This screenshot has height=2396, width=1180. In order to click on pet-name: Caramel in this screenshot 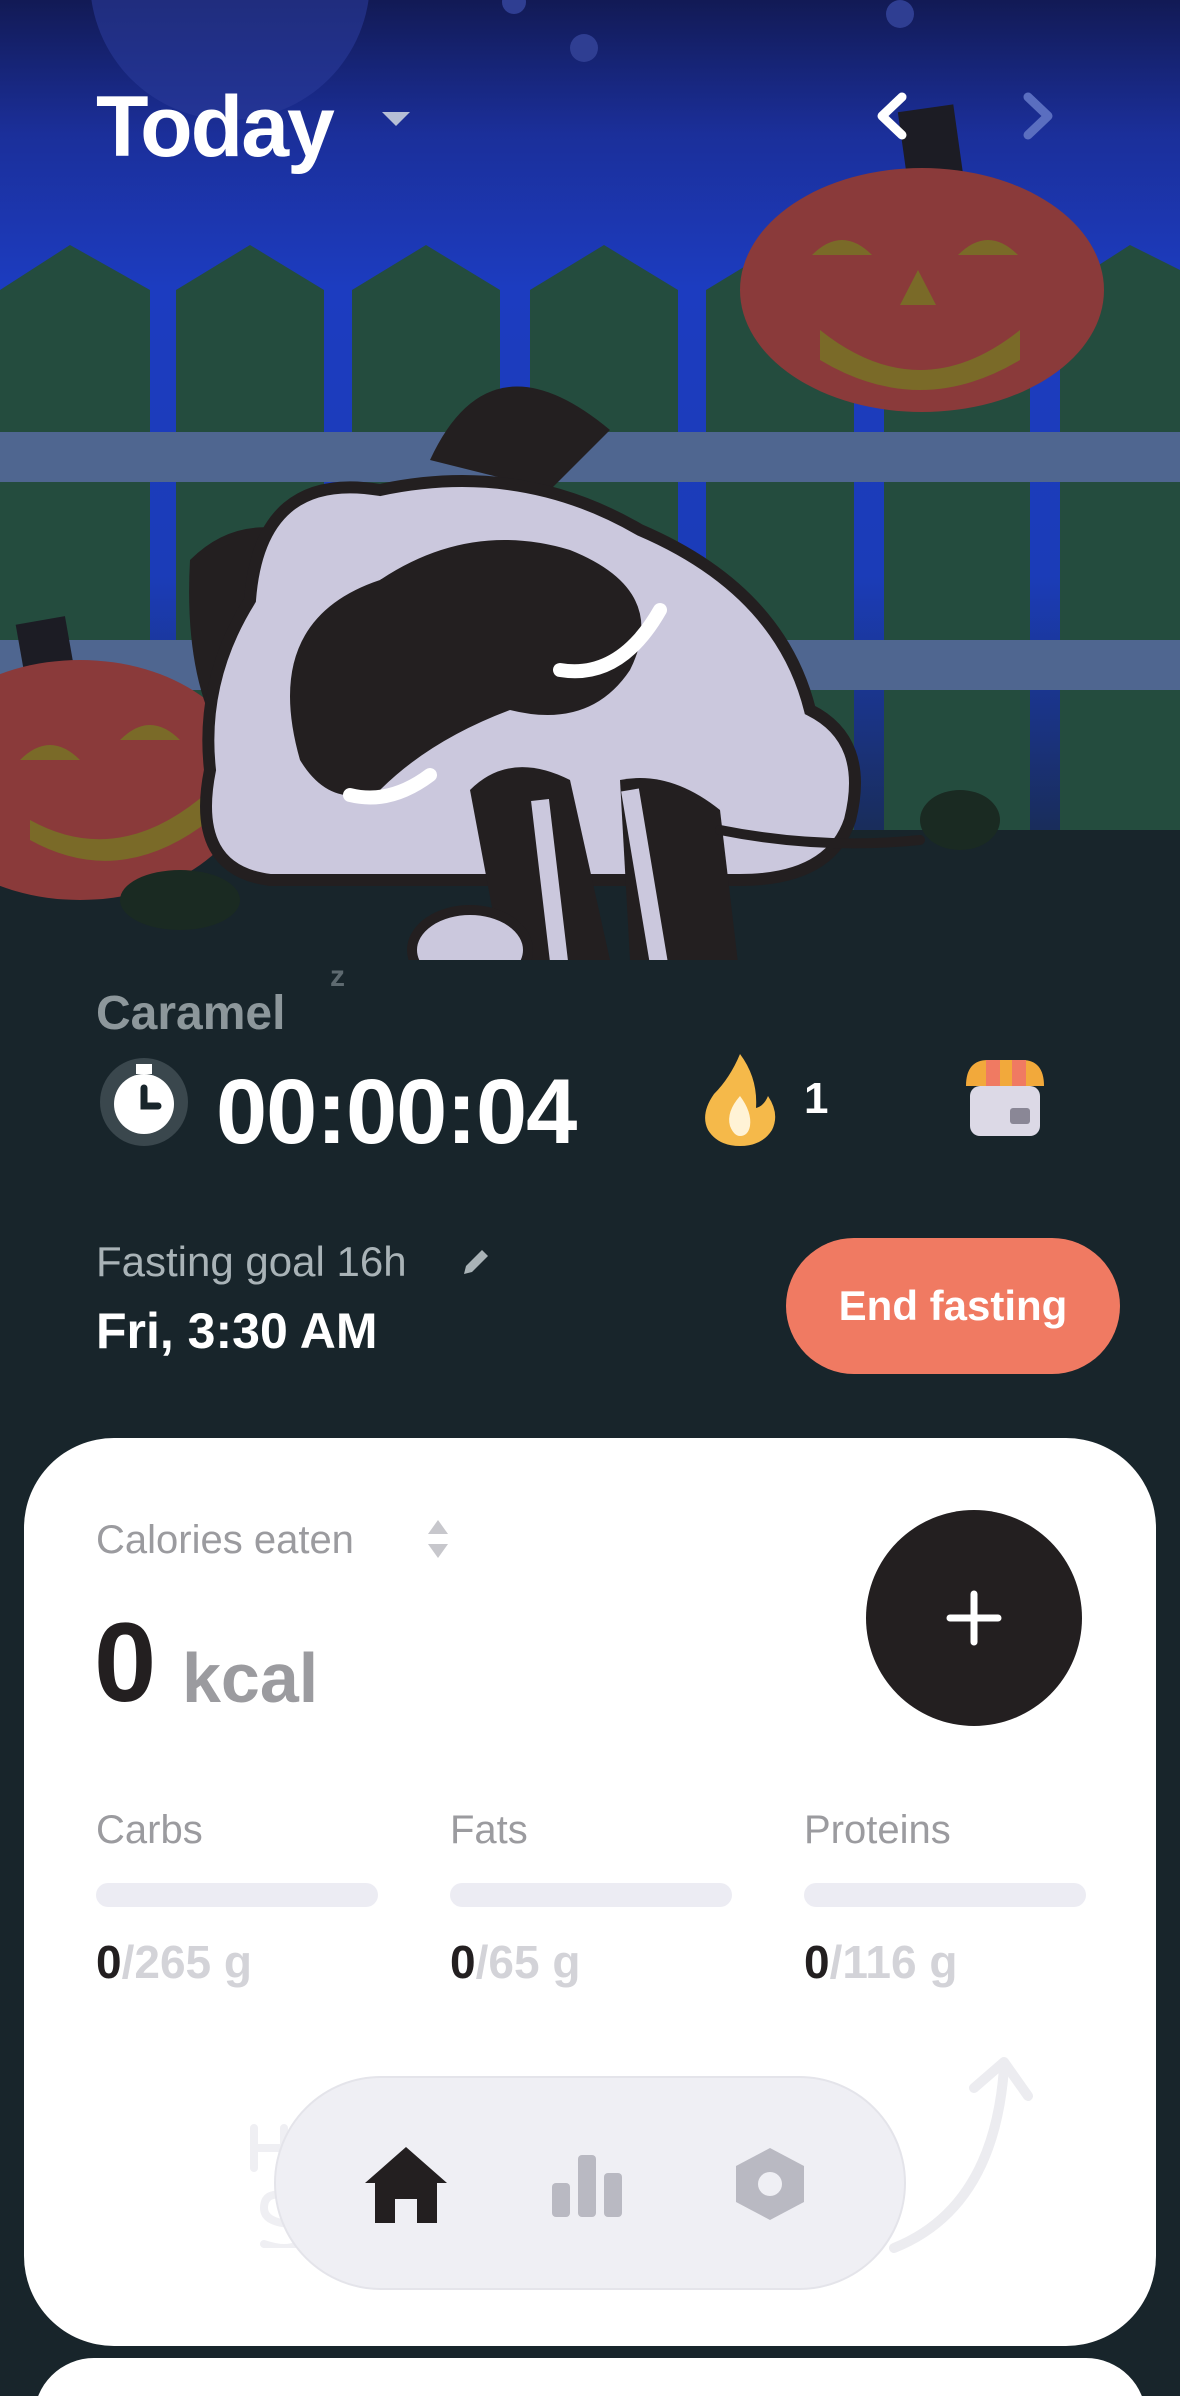, I will do `click(191, 1013)`.